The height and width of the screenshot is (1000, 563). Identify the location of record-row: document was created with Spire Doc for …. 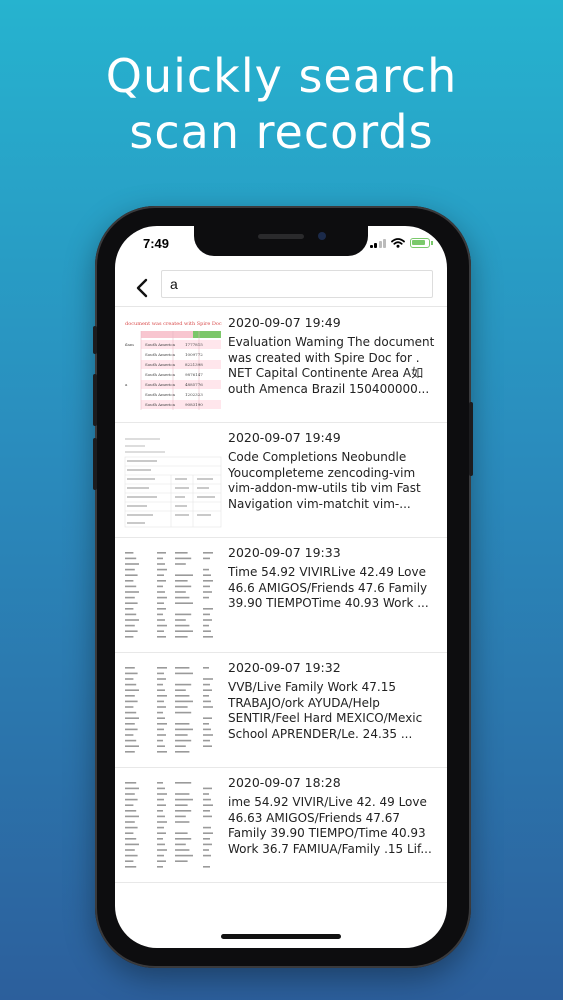
(281, 365).